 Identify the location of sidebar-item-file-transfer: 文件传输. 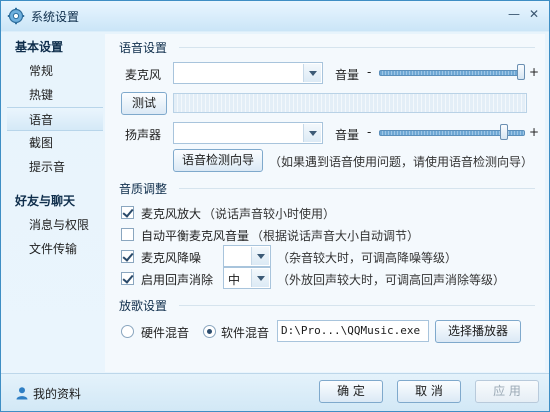
(55, 249).